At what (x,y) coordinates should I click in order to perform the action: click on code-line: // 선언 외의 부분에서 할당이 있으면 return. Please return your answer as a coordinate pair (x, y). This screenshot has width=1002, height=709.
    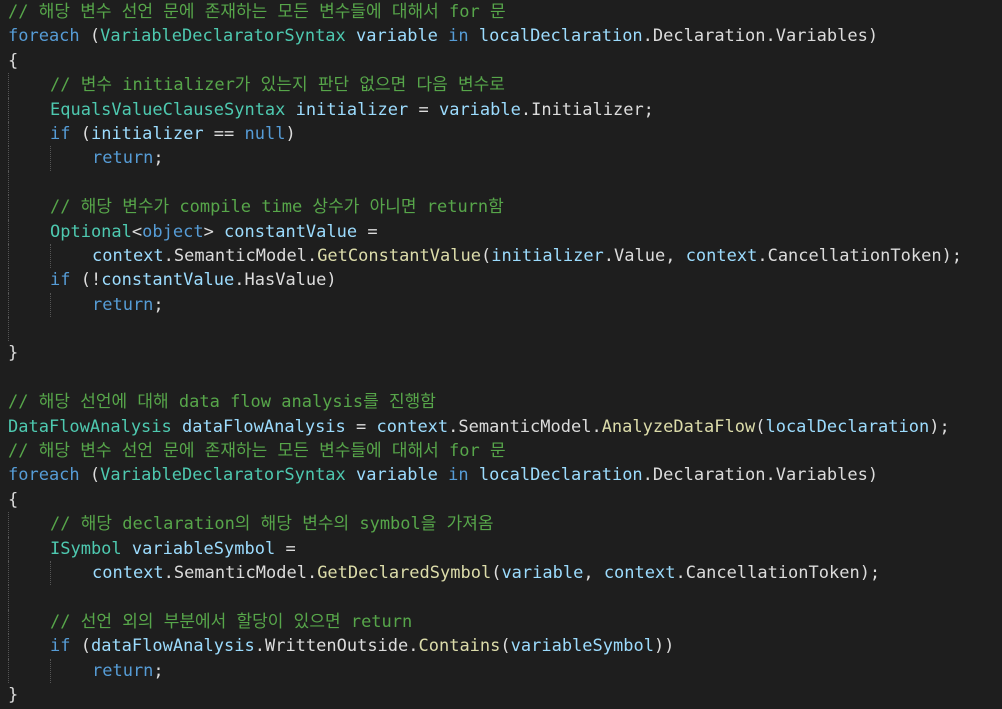
    Looking at the image, I should click on (501, 622).